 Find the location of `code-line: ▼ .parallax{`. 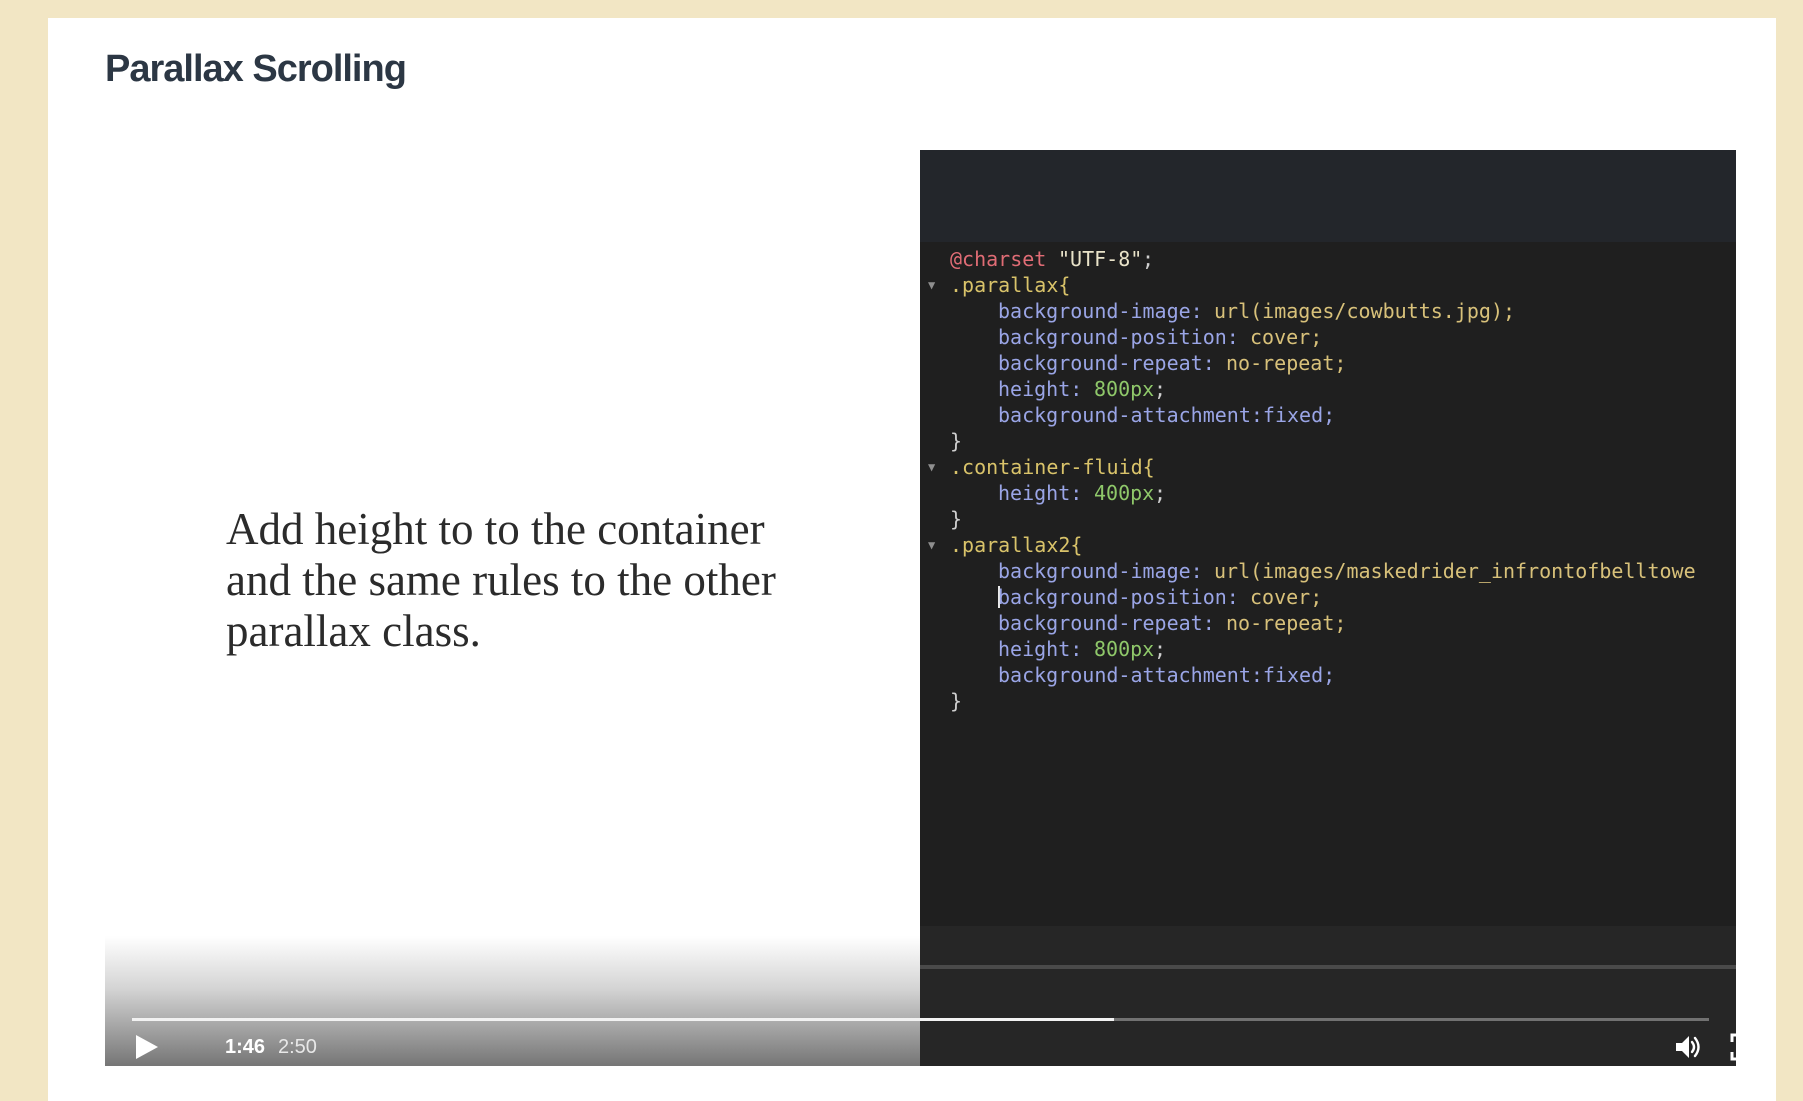

code-line: ▼ .parallax{ is located at coordinates (1328, 285).